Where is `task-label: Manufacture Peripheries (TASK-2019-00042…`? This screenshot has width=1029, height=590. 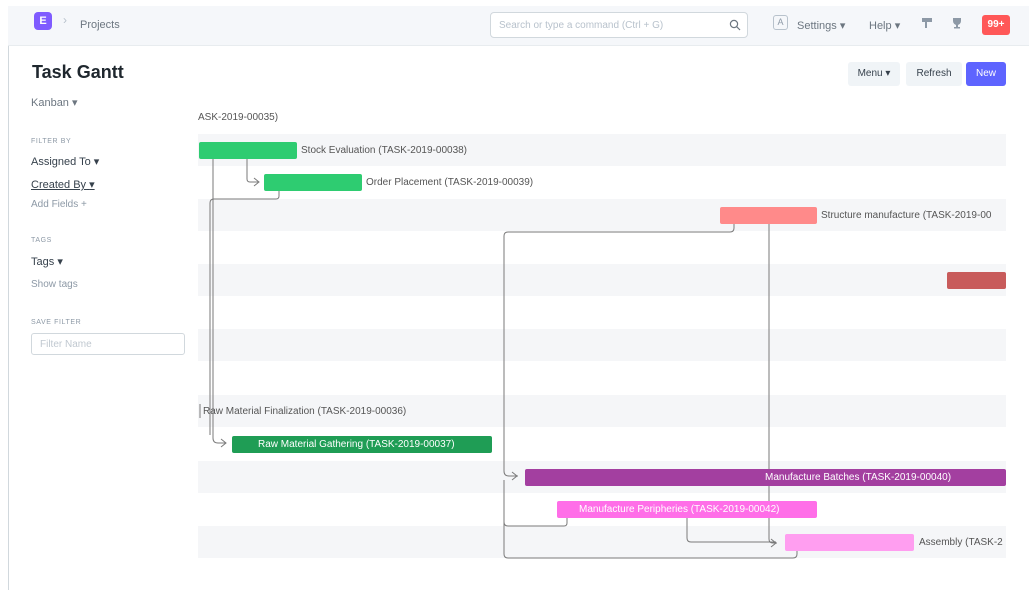 task-label: Manufacture Peripheries (TASK-2019-00042… is located at coordinates (679, 509).